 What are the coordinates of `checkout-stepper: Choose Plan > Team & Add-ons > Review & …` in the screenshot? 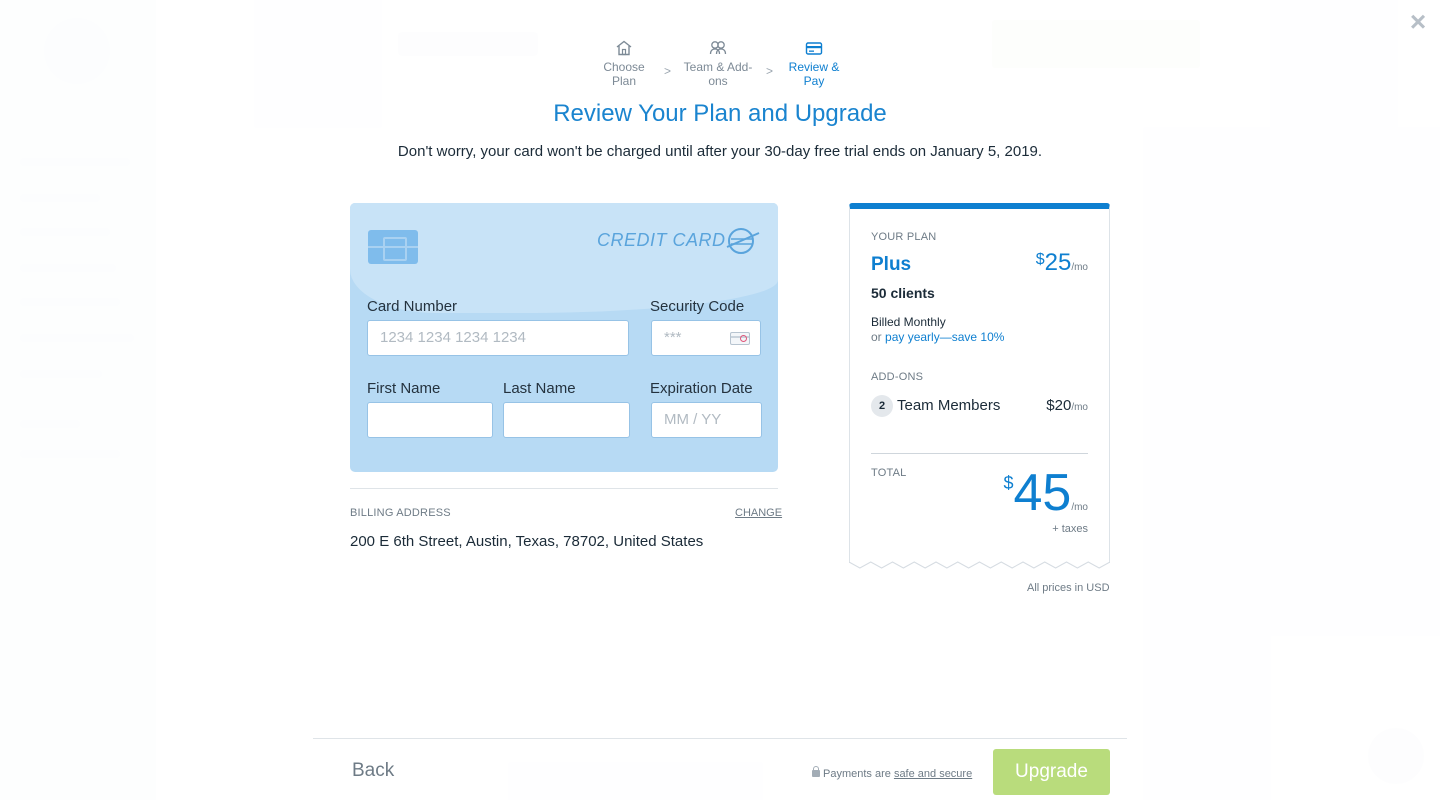 It's located at (720, 64).